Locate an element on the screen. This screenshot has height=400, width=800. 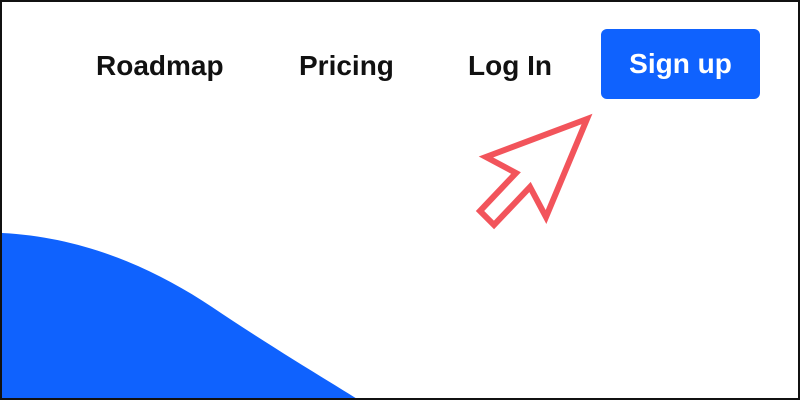
signup-button: Sign up is located at coordinates (680, 64).